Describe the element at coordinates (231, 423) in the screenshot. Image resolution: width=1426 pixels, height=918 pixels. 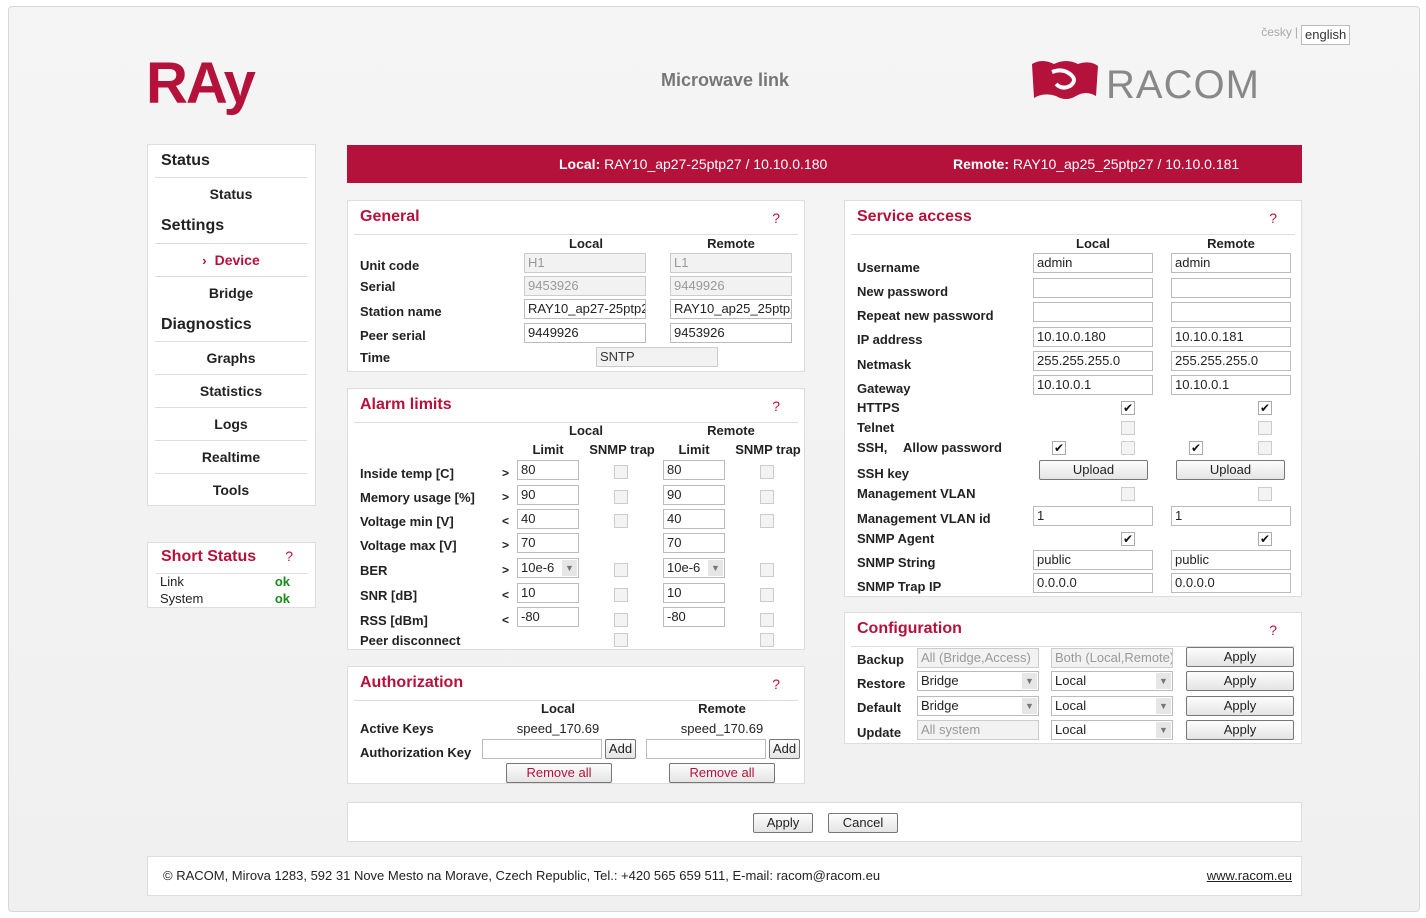
I see `sidebar-item-logs: Logs` at that location.